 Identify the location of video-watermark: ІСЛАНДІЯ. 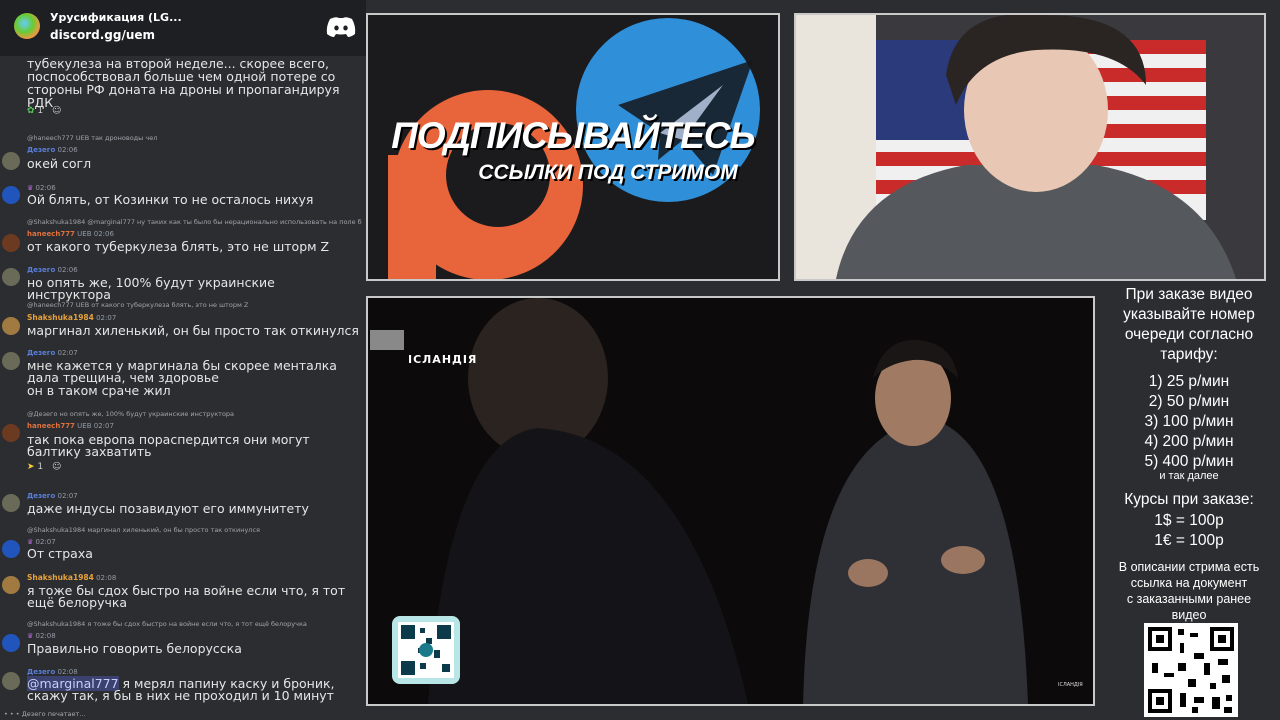
(1070, 685).